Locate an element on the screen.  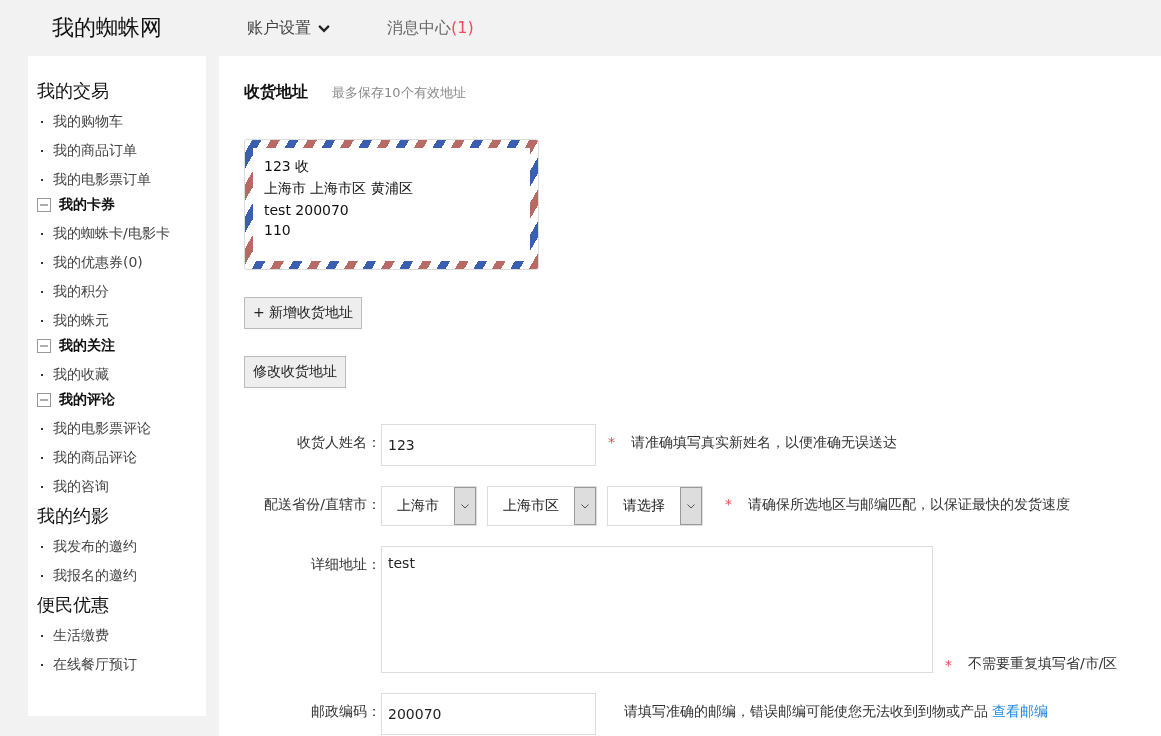
sidebar-link: 生活缴费 is located at coordinates (81, 635).